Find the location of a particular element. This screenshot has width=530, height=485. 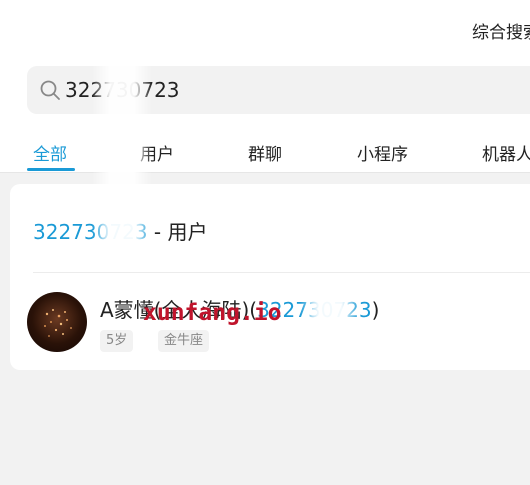

result-header-suffix: - 用户 is located at coordinates (177, 232).